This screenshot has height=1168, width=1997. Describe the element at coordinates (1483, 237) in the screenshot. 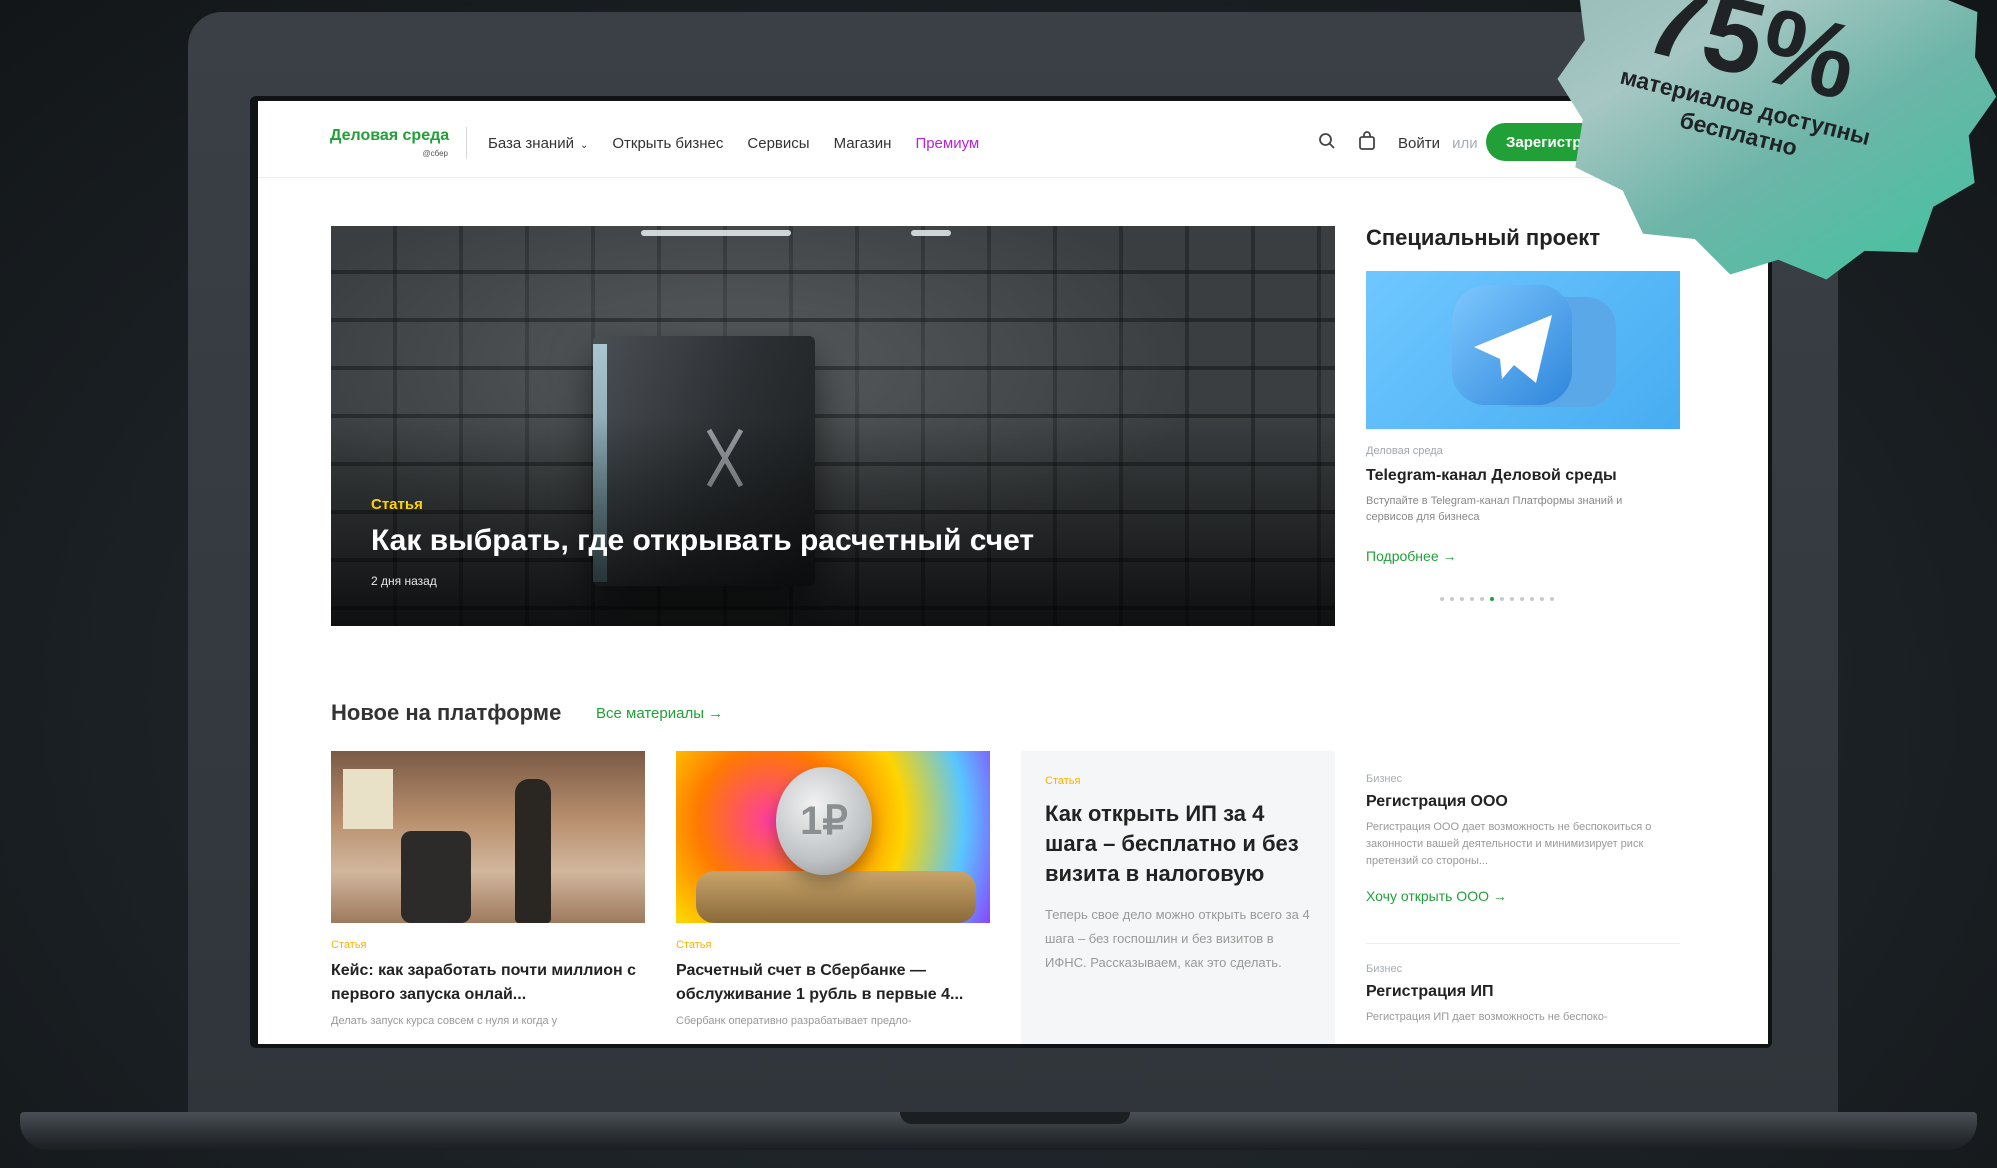

I see `special-project-heading: Специальный проект` at that location.